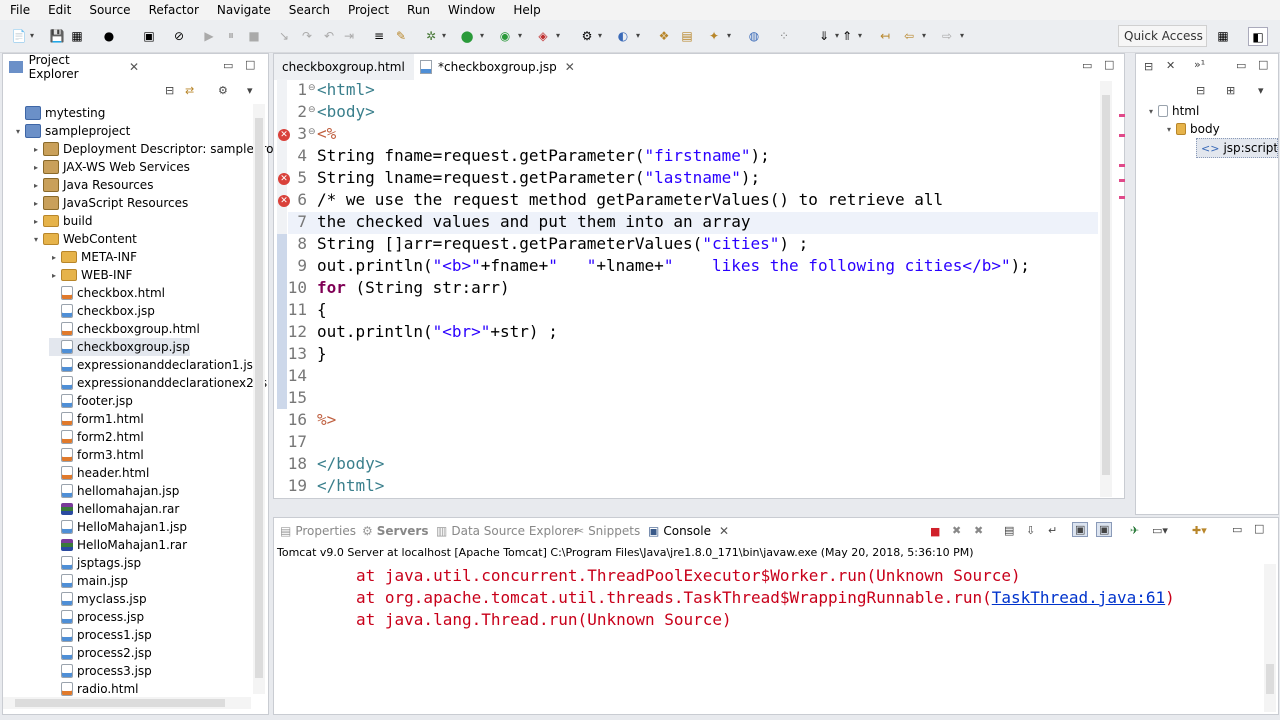  I want to click on stacktrace-link: TaskThread.java:61, so click(1078, 597).